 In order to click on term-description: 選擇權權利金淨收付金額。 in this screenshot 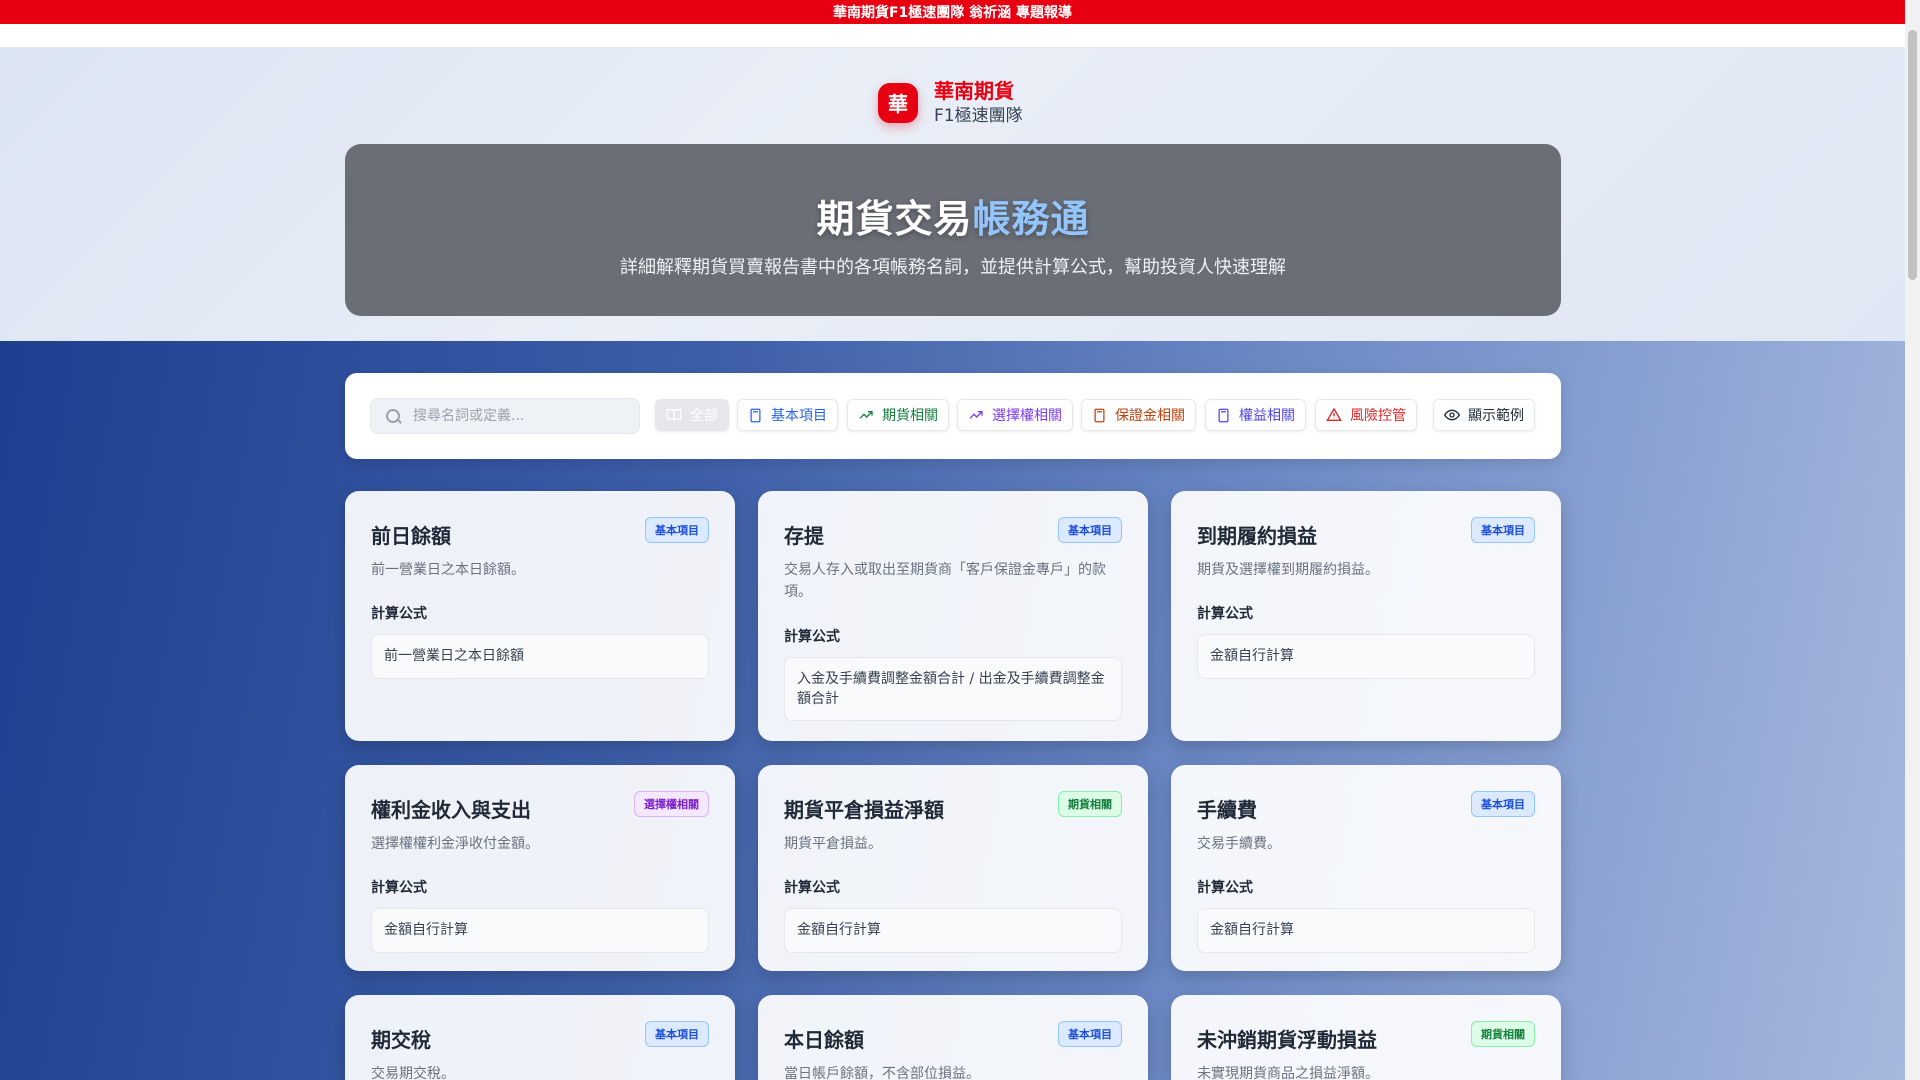, I will do `click(455, 844)`.